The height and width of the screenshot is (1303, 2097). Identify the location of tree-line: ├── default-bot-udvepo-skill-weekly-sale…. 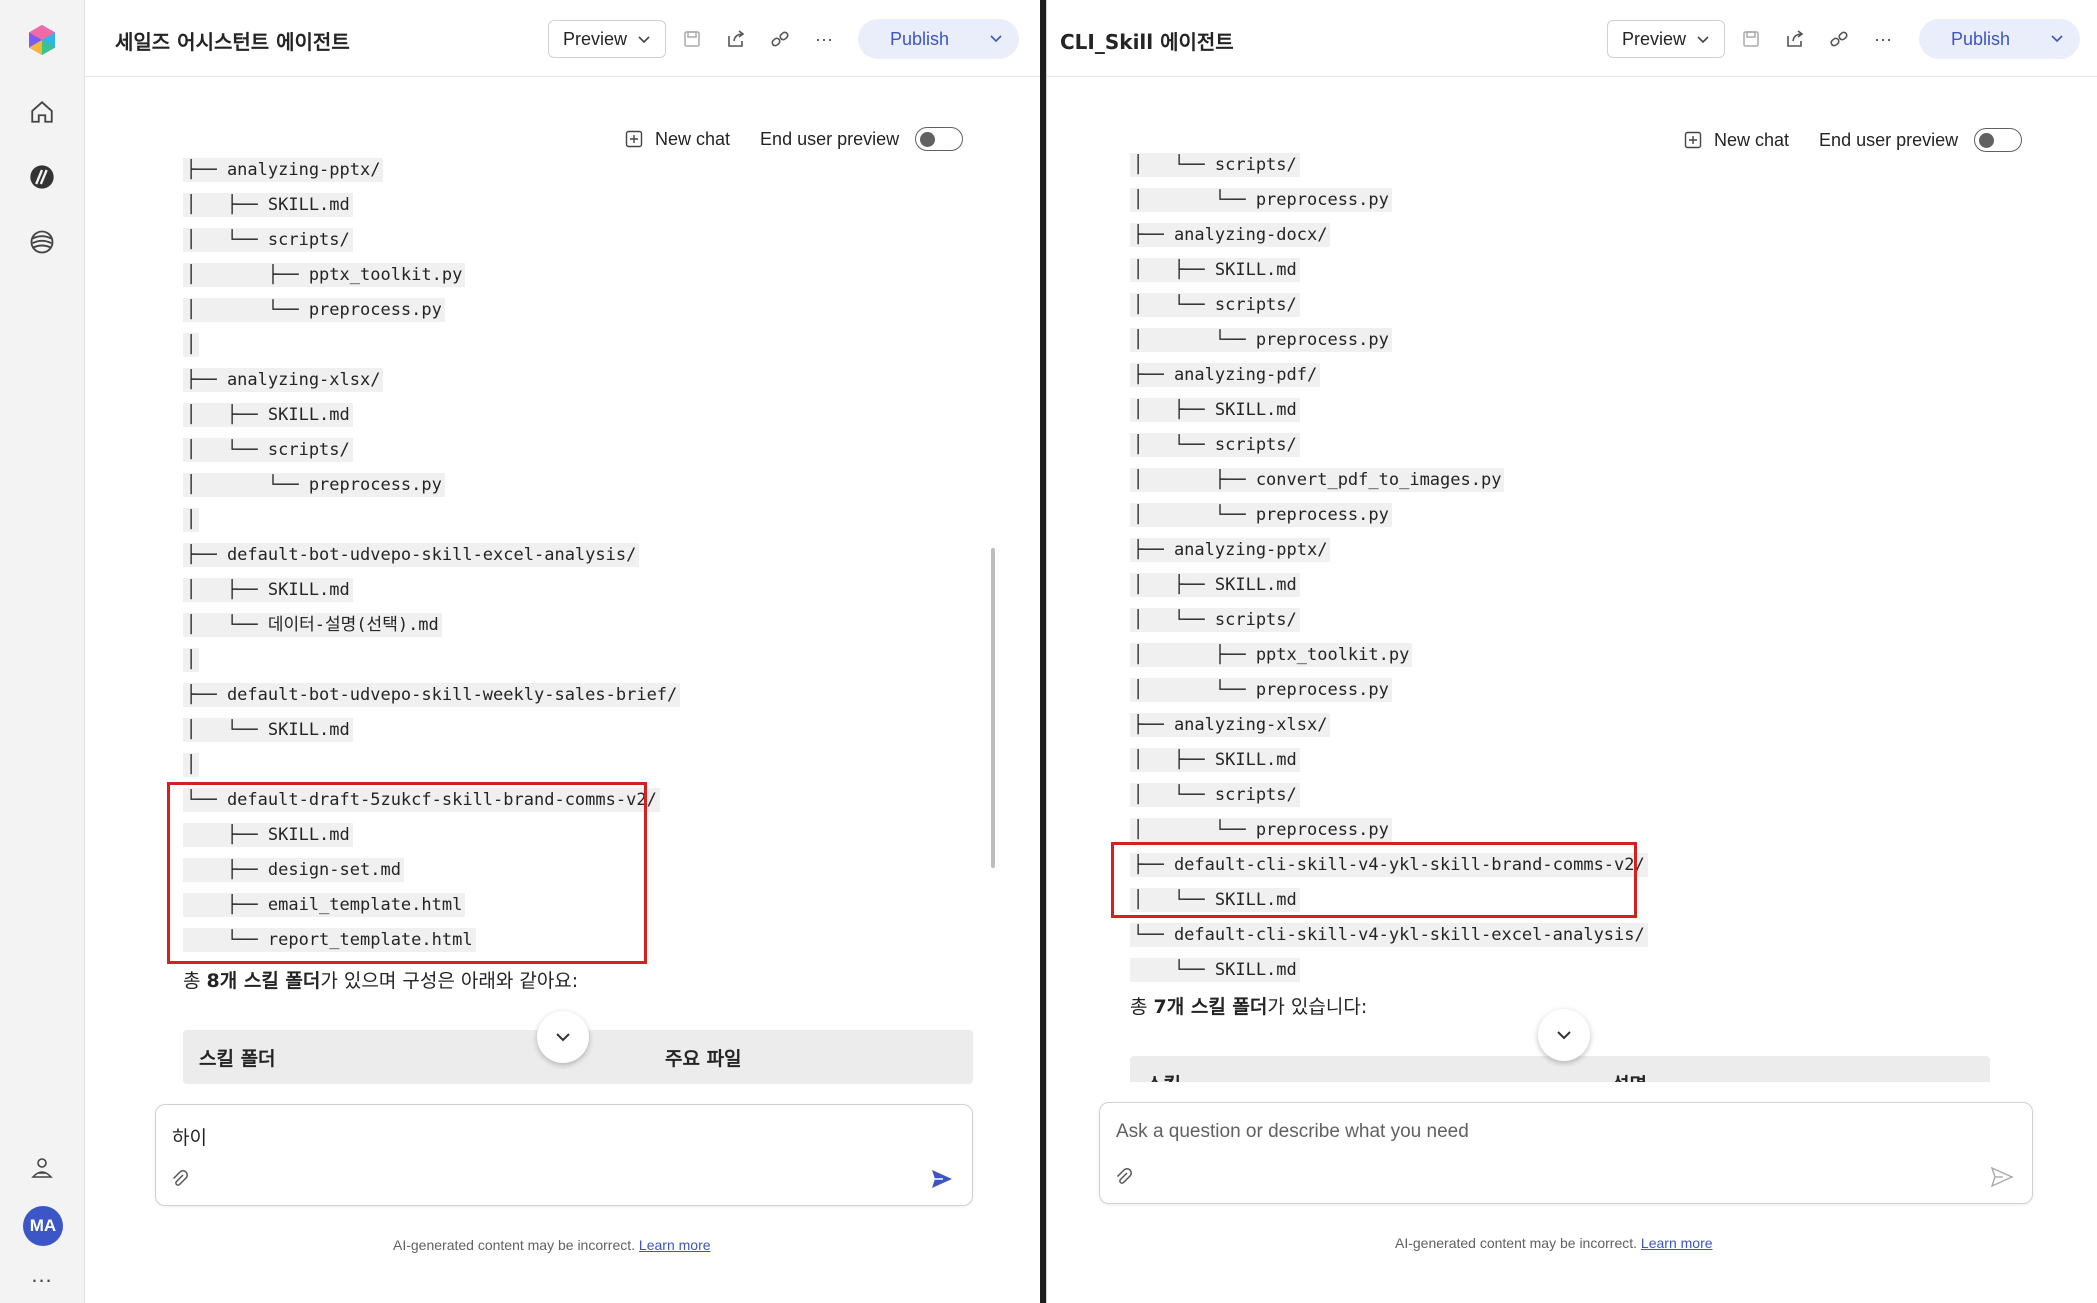
(432, 695).